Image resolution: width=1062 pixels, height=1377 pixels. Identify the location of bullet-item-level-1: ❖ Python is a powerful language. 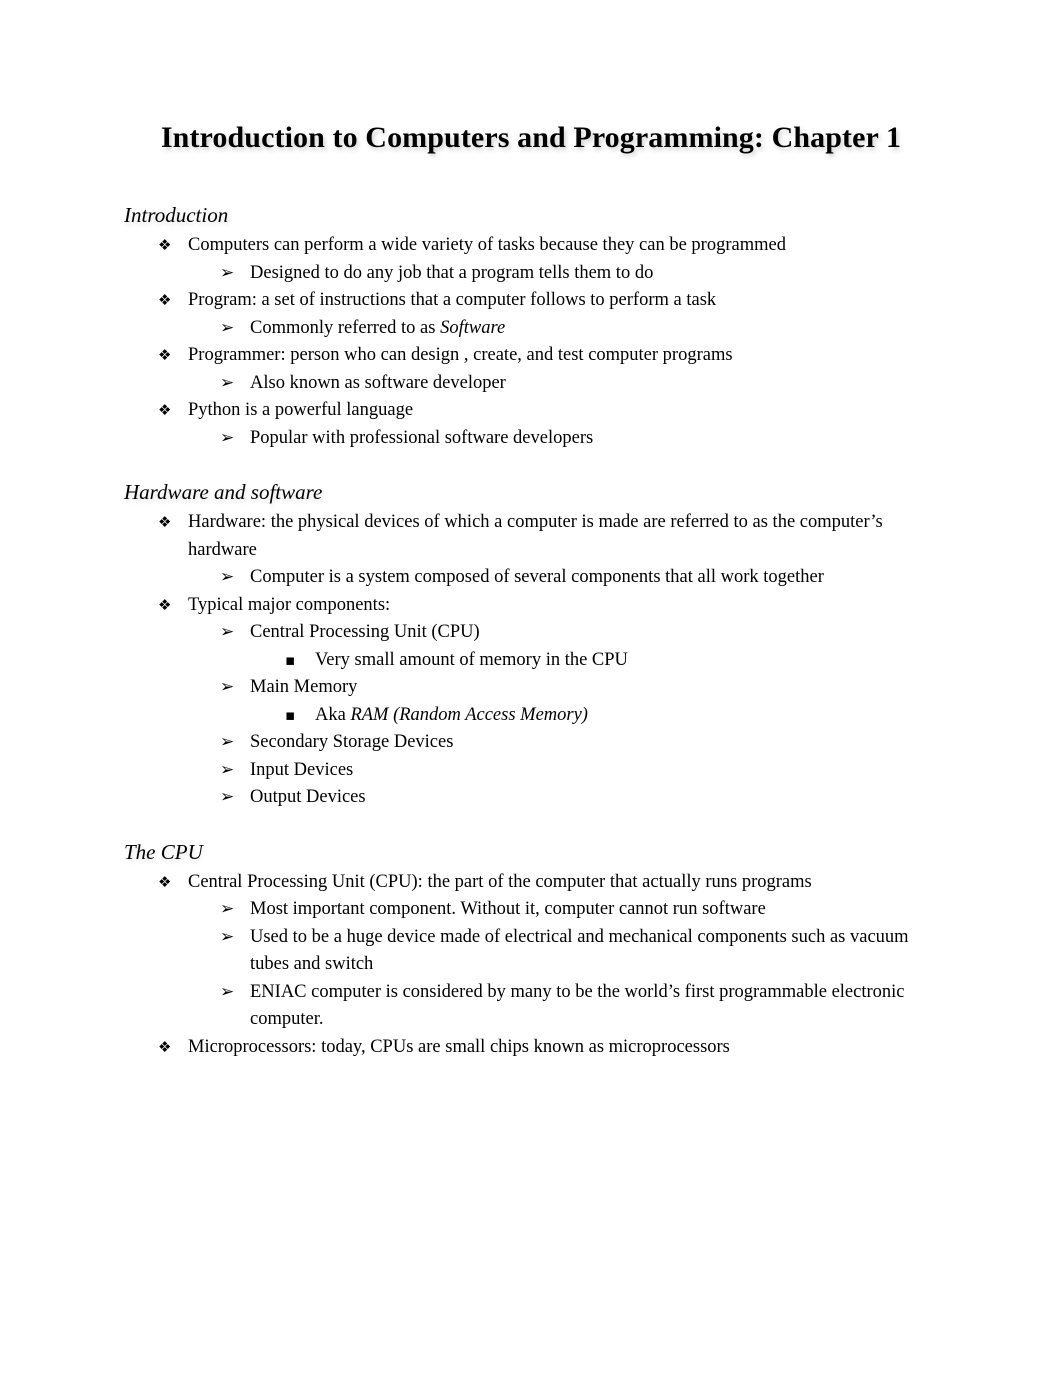
(529, 411).